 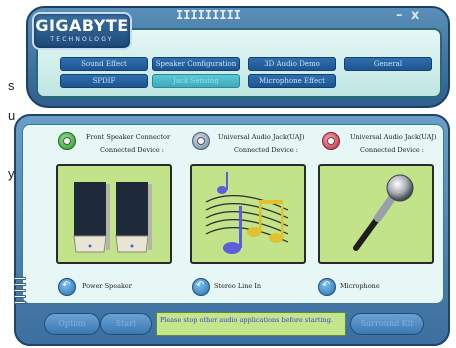 I want to click on tab-general: General, so click(x=388, y=64).